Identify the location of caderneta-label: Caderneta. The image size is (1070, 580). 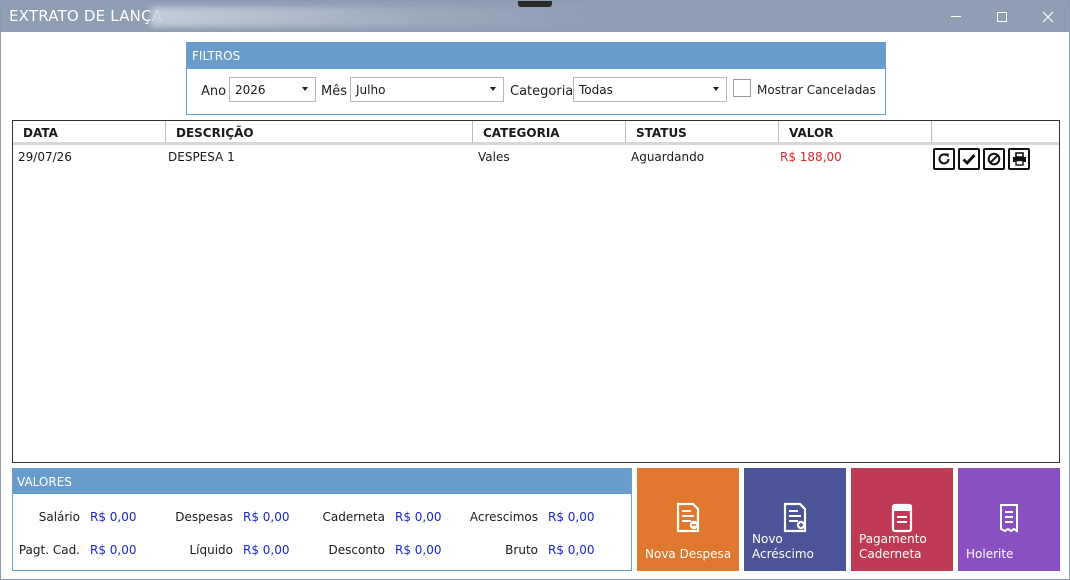
(353, 517).